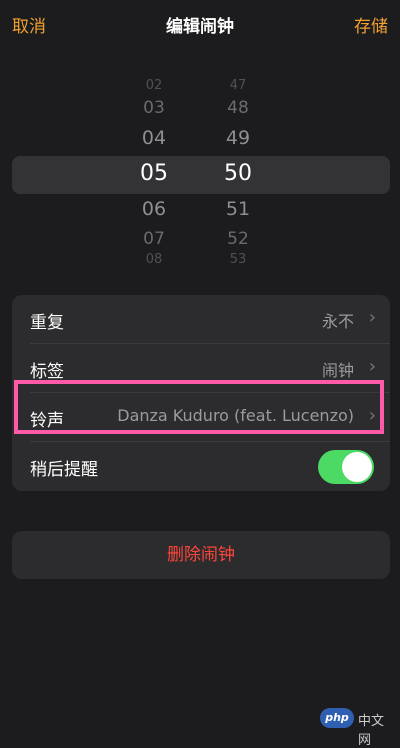 Image resolution: width=400 pixels, height=748 pixels. What do you see at coordinates (154, 259) in the screenshot?
I see `hour-option: 08` at bounding box center [154, 259].